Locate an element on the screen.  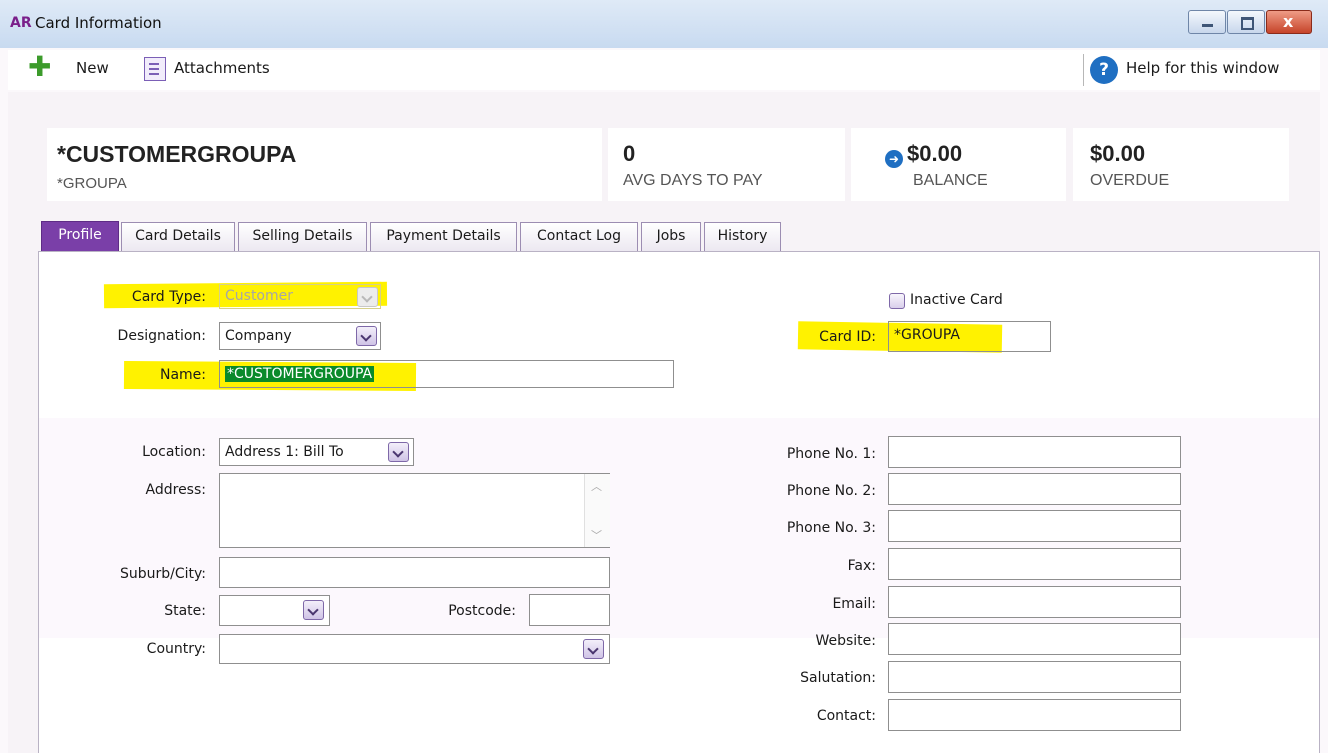
phone3-label: Phone No. 3: is located at coordinates (831, 528).